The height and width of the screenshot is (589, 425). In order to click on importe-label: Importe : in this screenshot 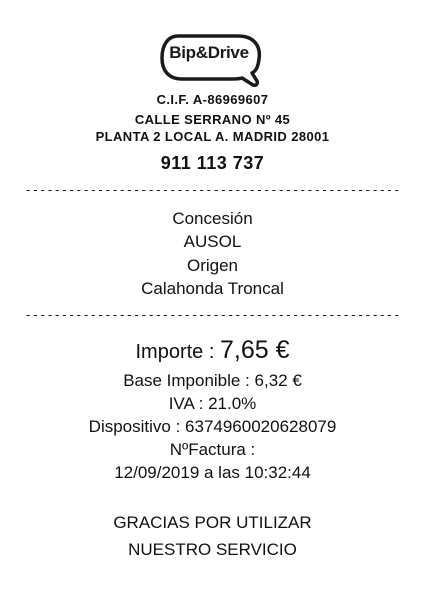, I will do `click(177, 352)`.